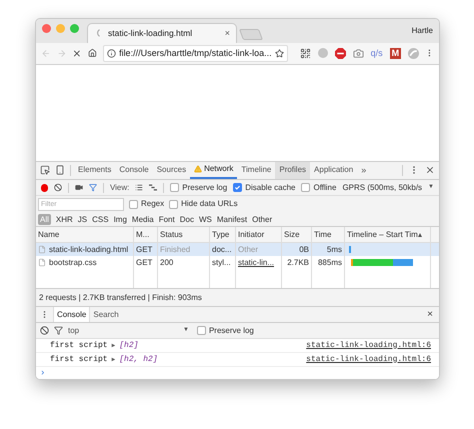  What do you see at coordinates (49, 234) in the screenshot?
I see `column-header: Name` at bounding box center [49, 234].